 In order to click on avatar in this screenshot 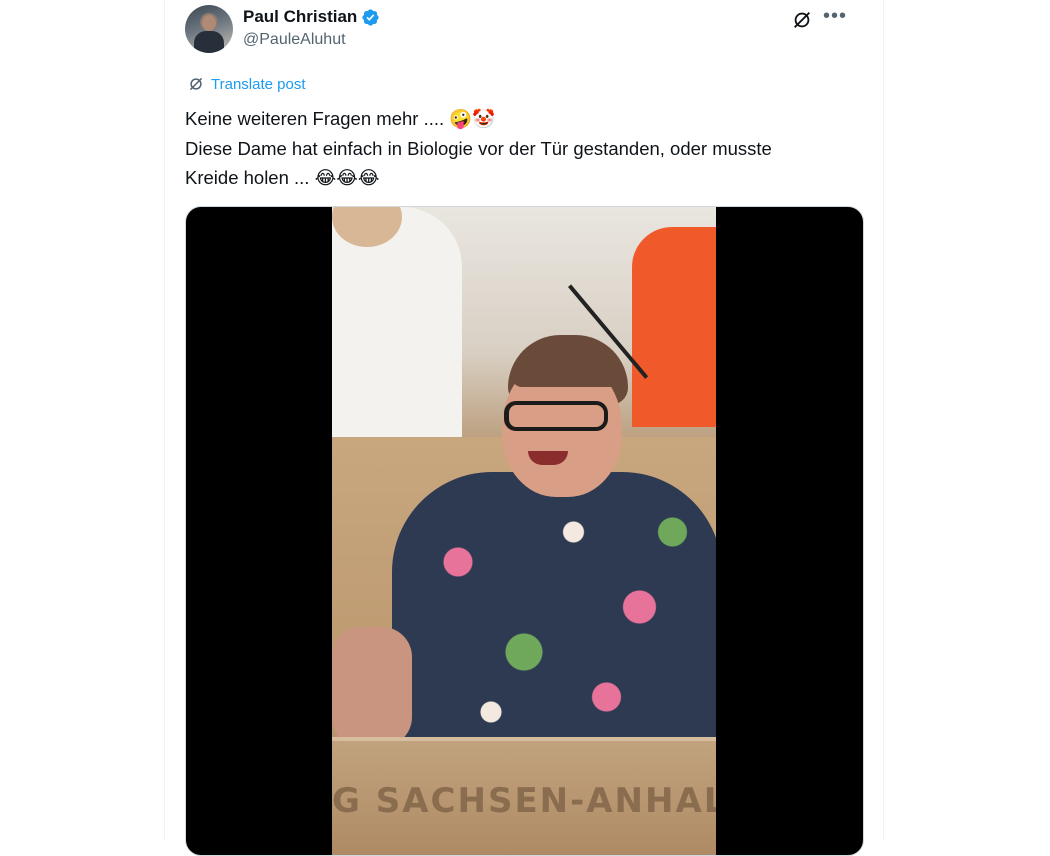, I will do `click(209, 29)`.